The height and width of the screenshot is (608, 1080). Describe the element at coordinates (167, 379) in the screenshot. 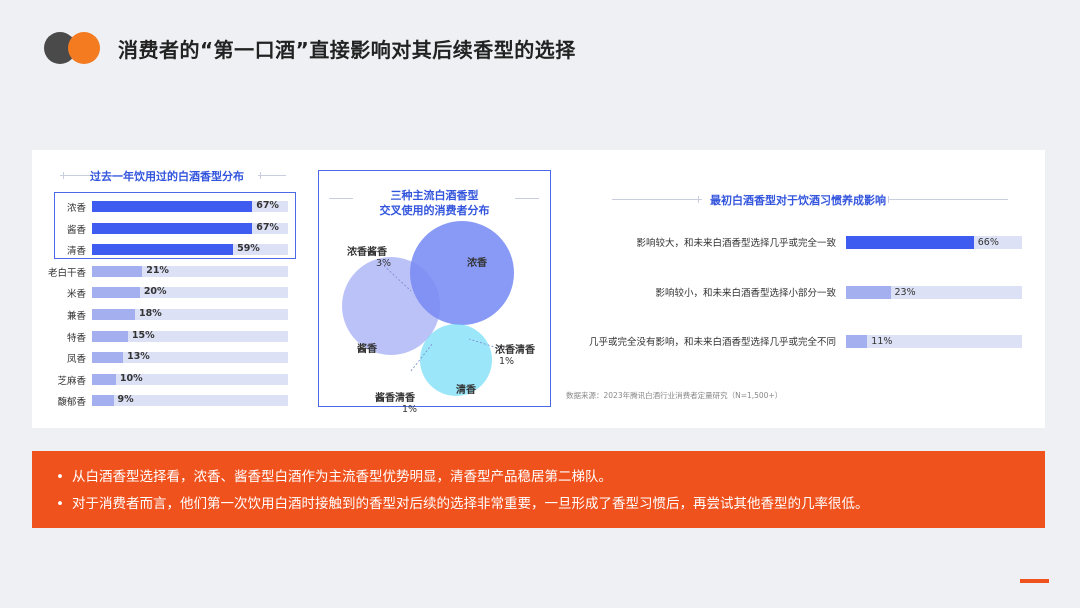

I see `bar-row: 芝麻香 10%` at that location.